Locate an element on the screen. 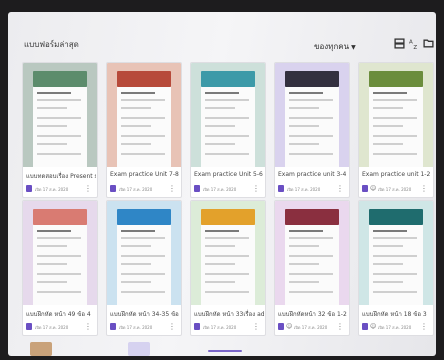 The width and height of the screenshot is (444, 360). form-card: Exam practice Unit 7-8 เปิด 17 ส.ค. 2020 ⋮ is located at coordinates (144, 130).